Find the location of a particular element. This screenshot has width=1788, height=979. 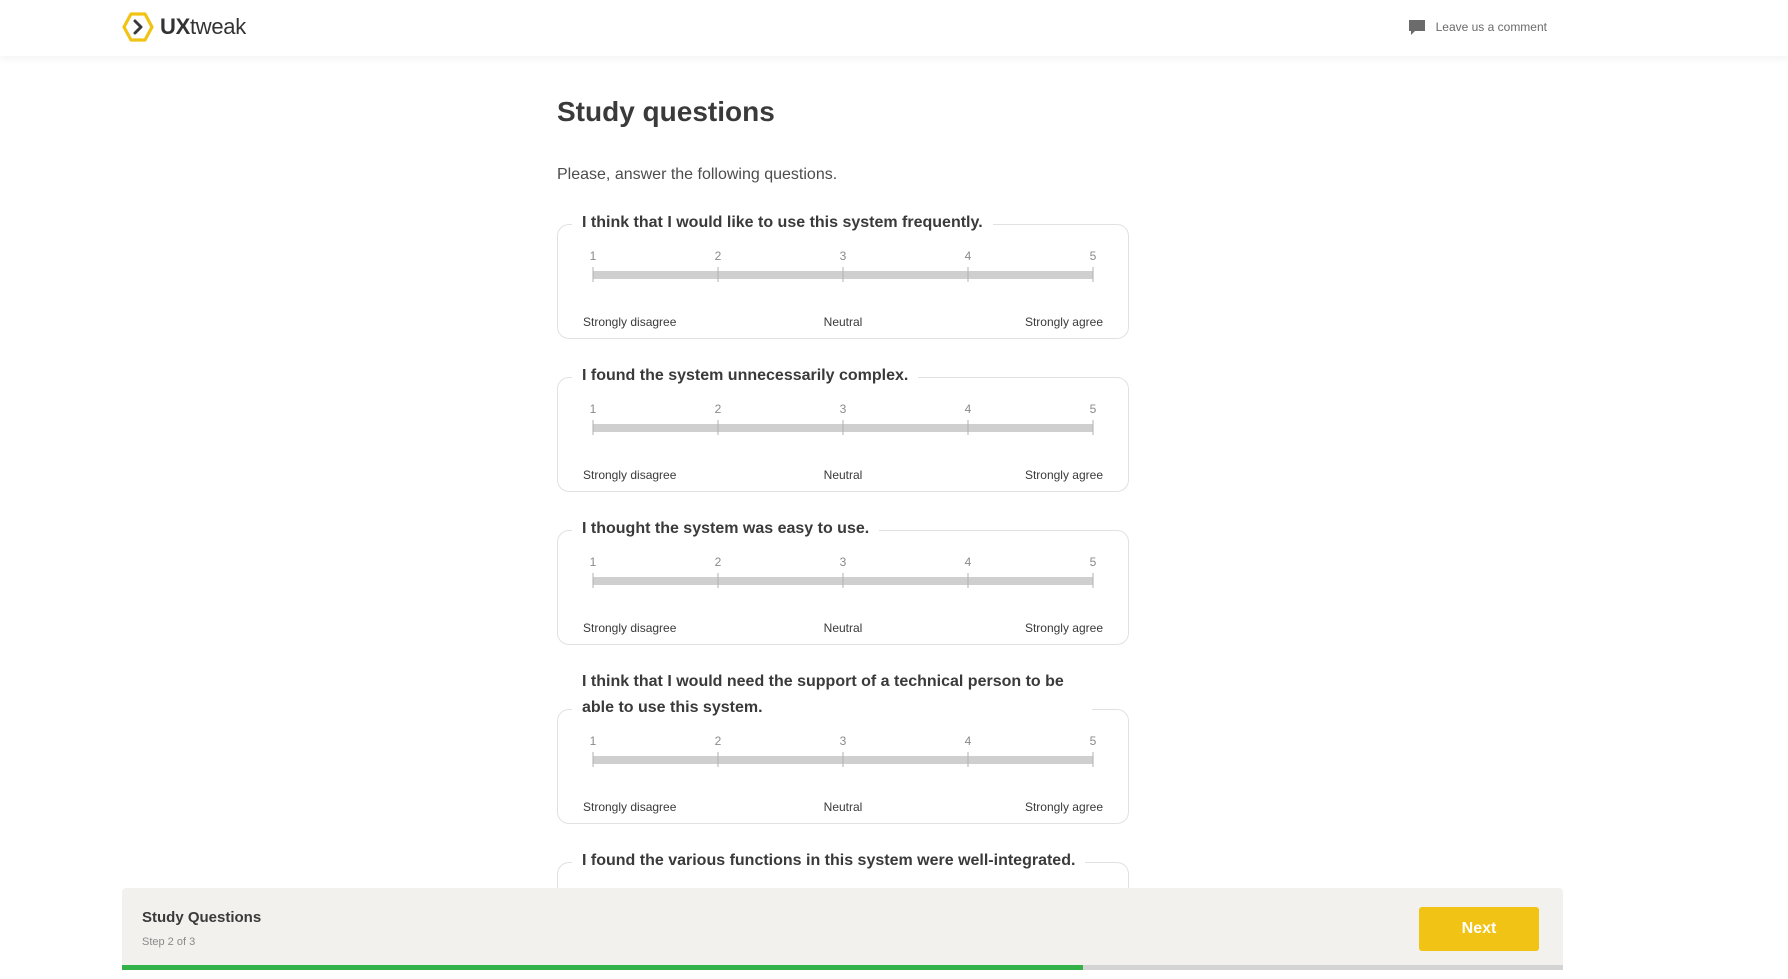

speech-bubble-icon is located at coordinates (1417, 27).